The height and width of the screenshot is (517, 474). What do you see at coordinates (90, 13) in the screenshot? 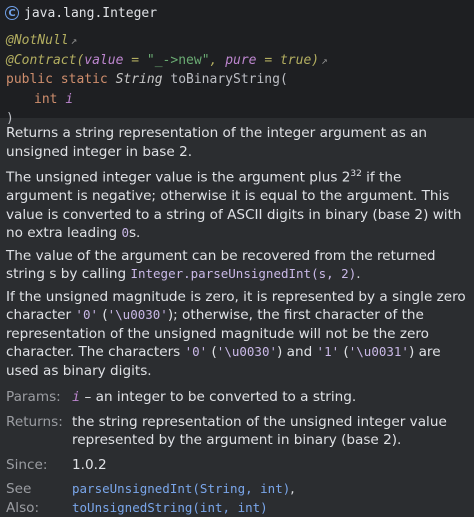
I see `class-name-link: java.lang.Integer` at bounding box center [90, 13].